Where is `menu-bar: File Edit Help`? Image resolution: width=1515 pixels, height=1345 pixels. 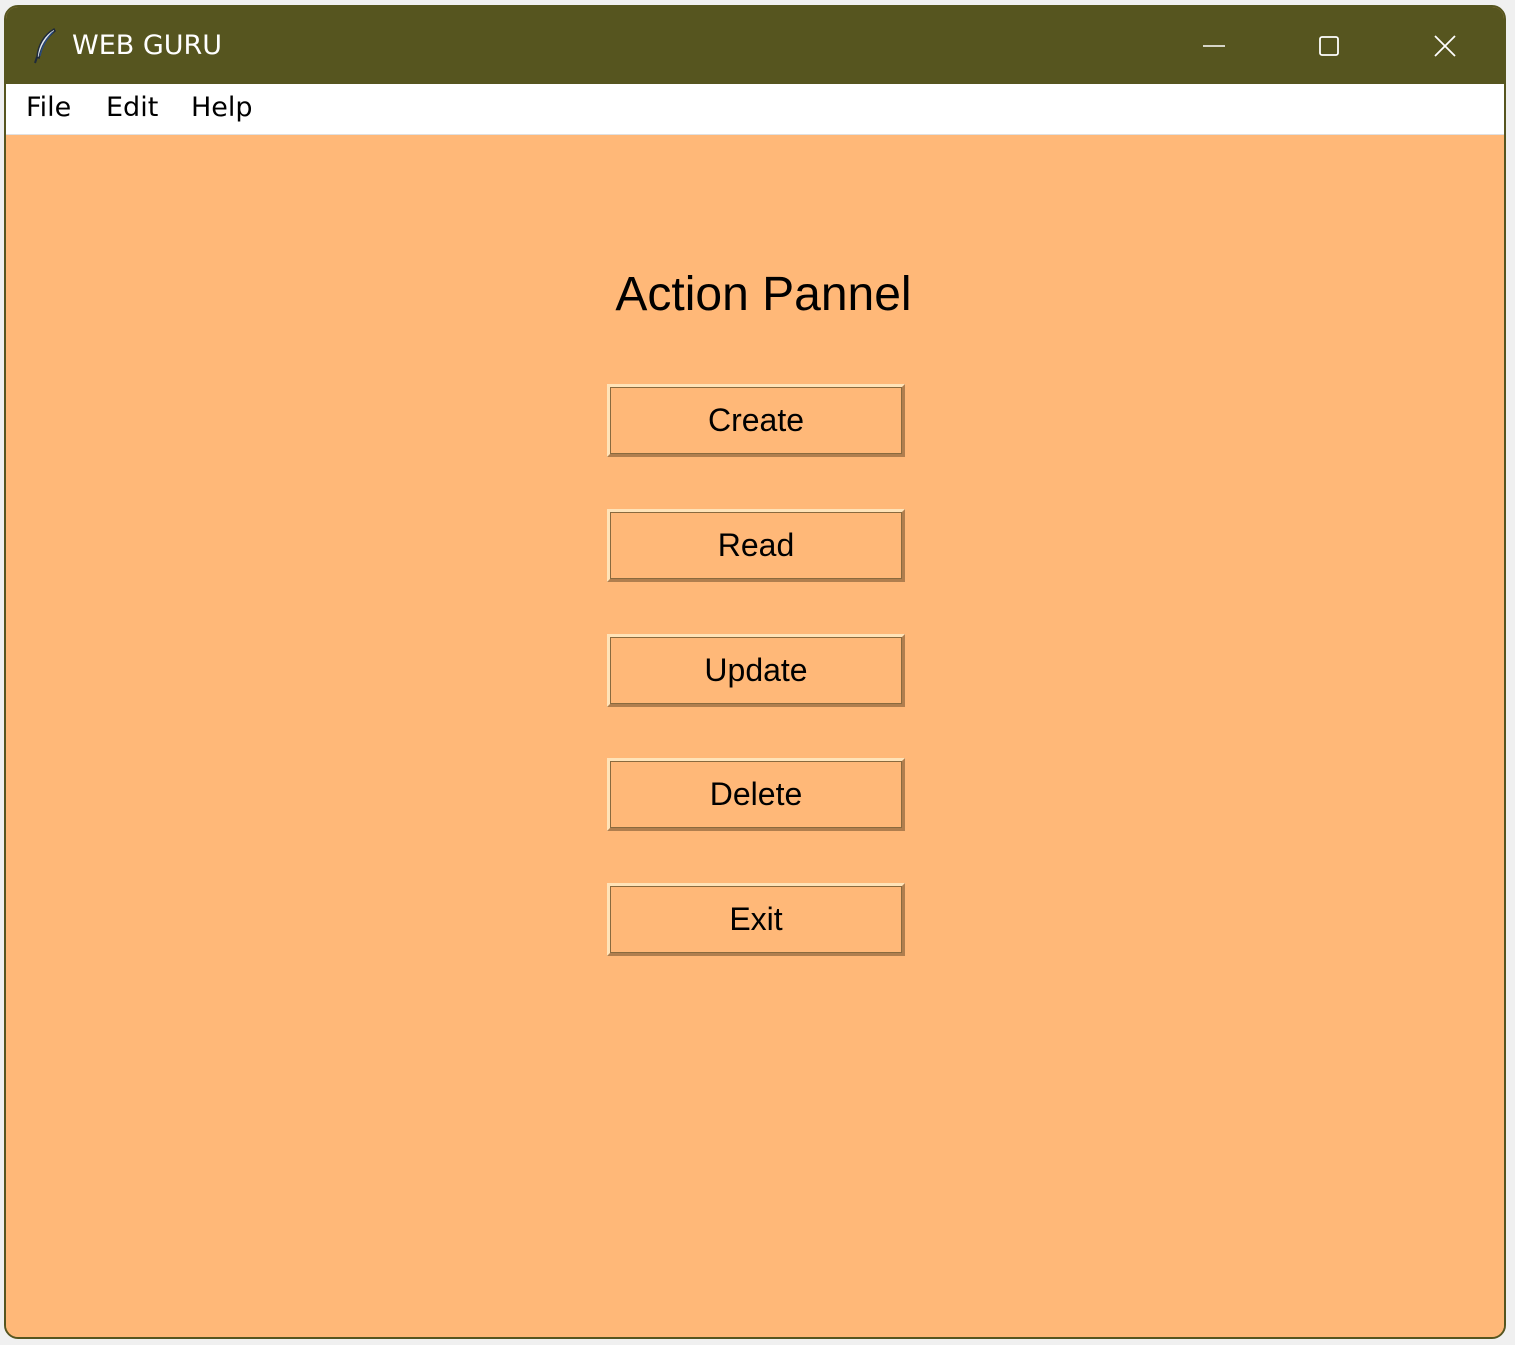 menu-bar: File Edit Help is located at coordinates (755, 109).